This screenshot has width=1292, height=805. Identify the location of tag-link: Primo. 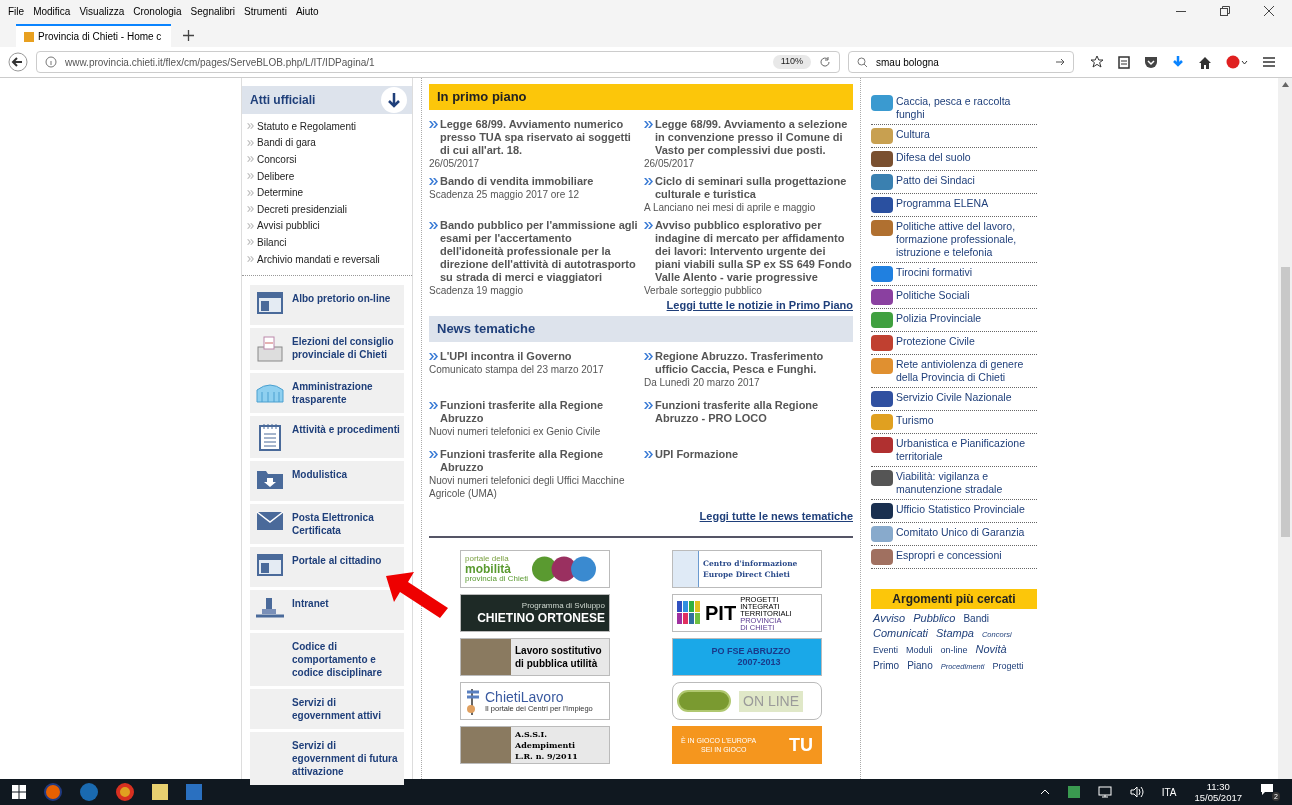
(886, 665).